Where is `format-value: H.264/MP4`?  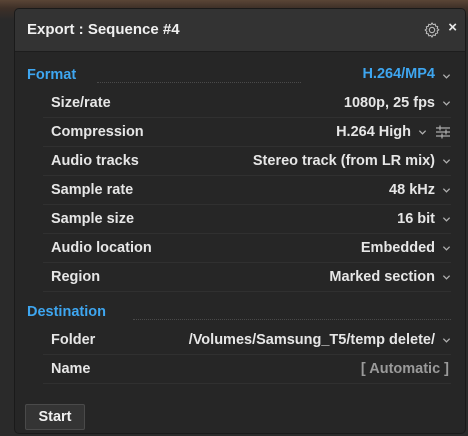
format-value: H.264/MP4 is located at coordinates (398, 74).